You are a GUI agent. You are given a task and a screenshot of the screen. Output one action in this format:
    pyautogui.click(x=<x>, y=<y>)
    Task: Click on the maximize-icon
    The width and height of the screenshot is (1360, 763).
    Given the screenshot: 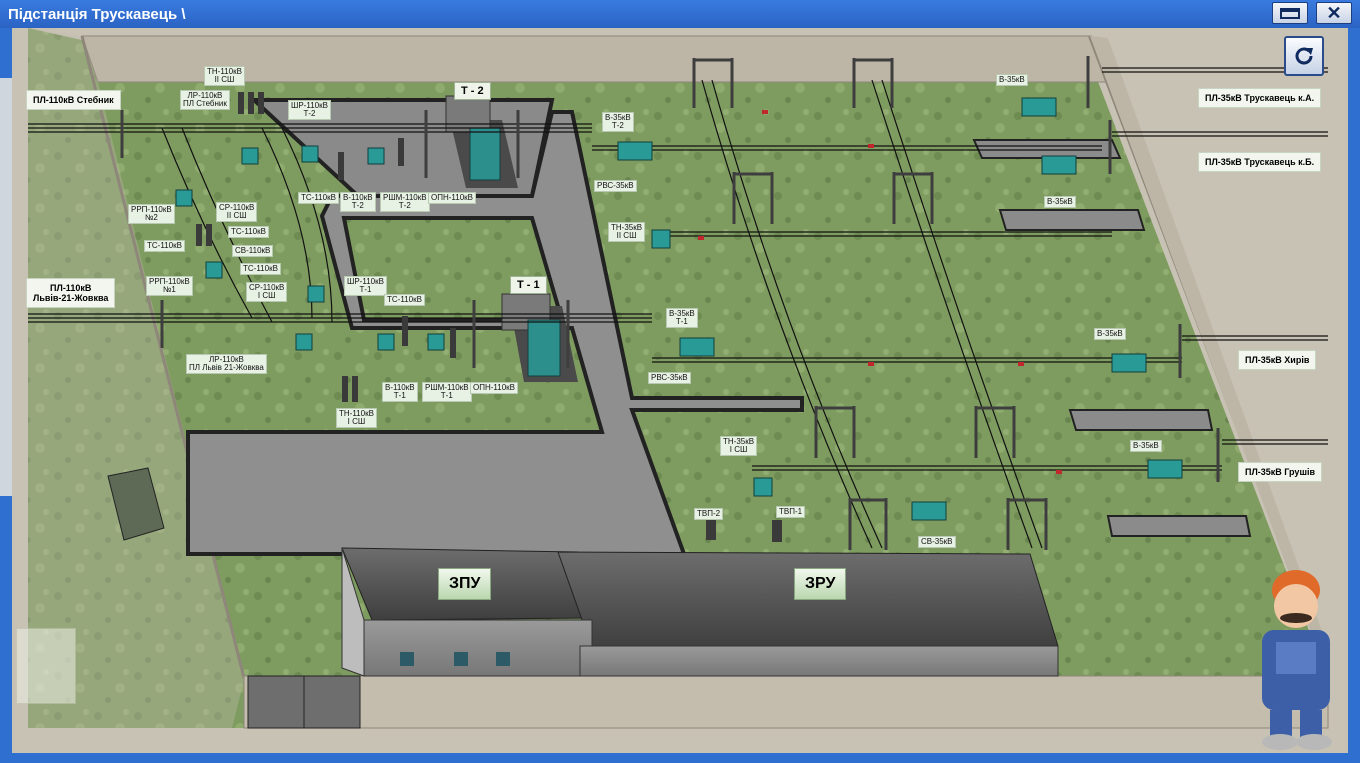 What is the action you would take?
    pyautogui.click(x=1290, y=13)
    